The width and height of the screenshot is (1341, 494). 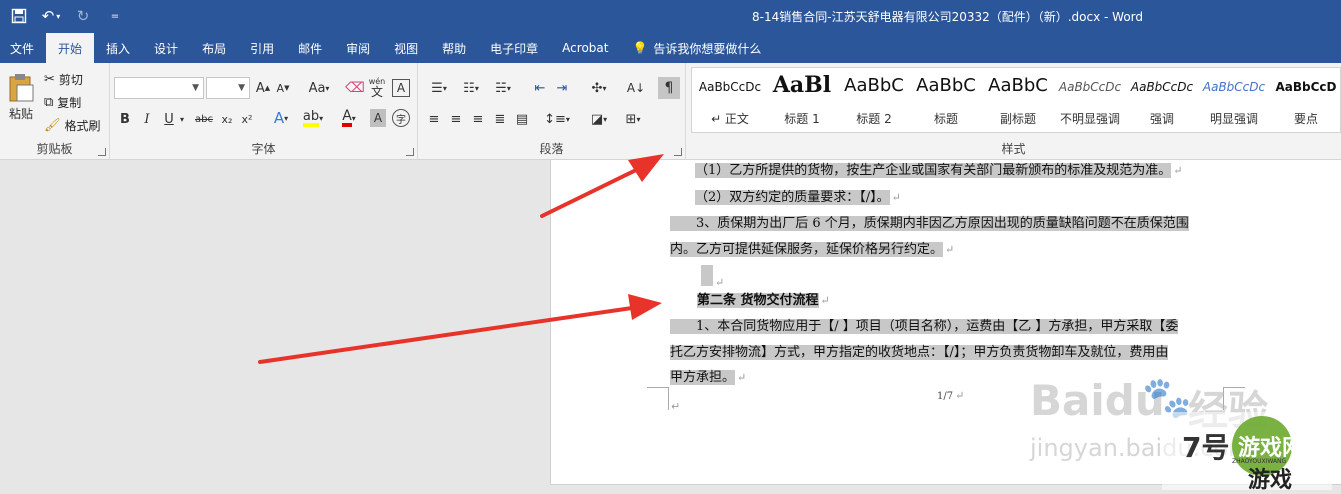 I want to click on bullets-button: ☰ ▾, so click(x=439, y=88).